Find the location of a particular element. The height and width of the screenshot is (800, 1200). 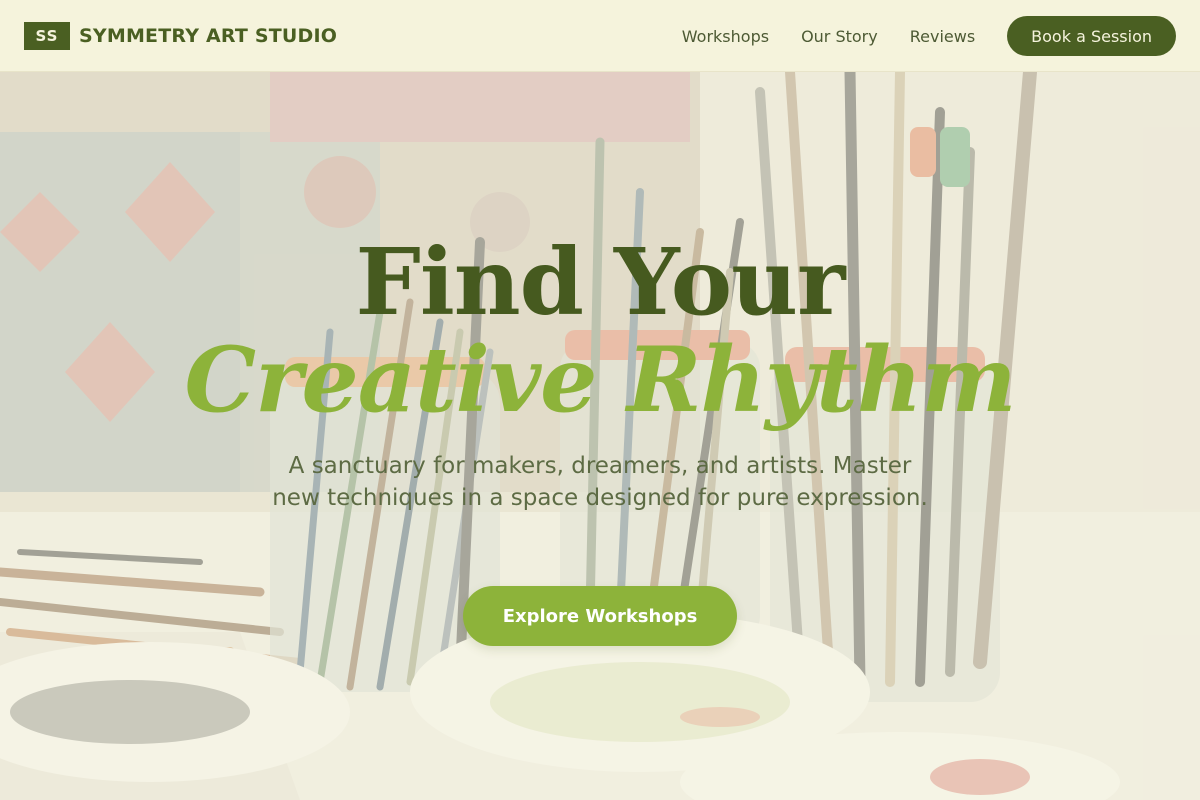

explore-workshops-button: Explore Workshops is located at coordinates (600, 616).